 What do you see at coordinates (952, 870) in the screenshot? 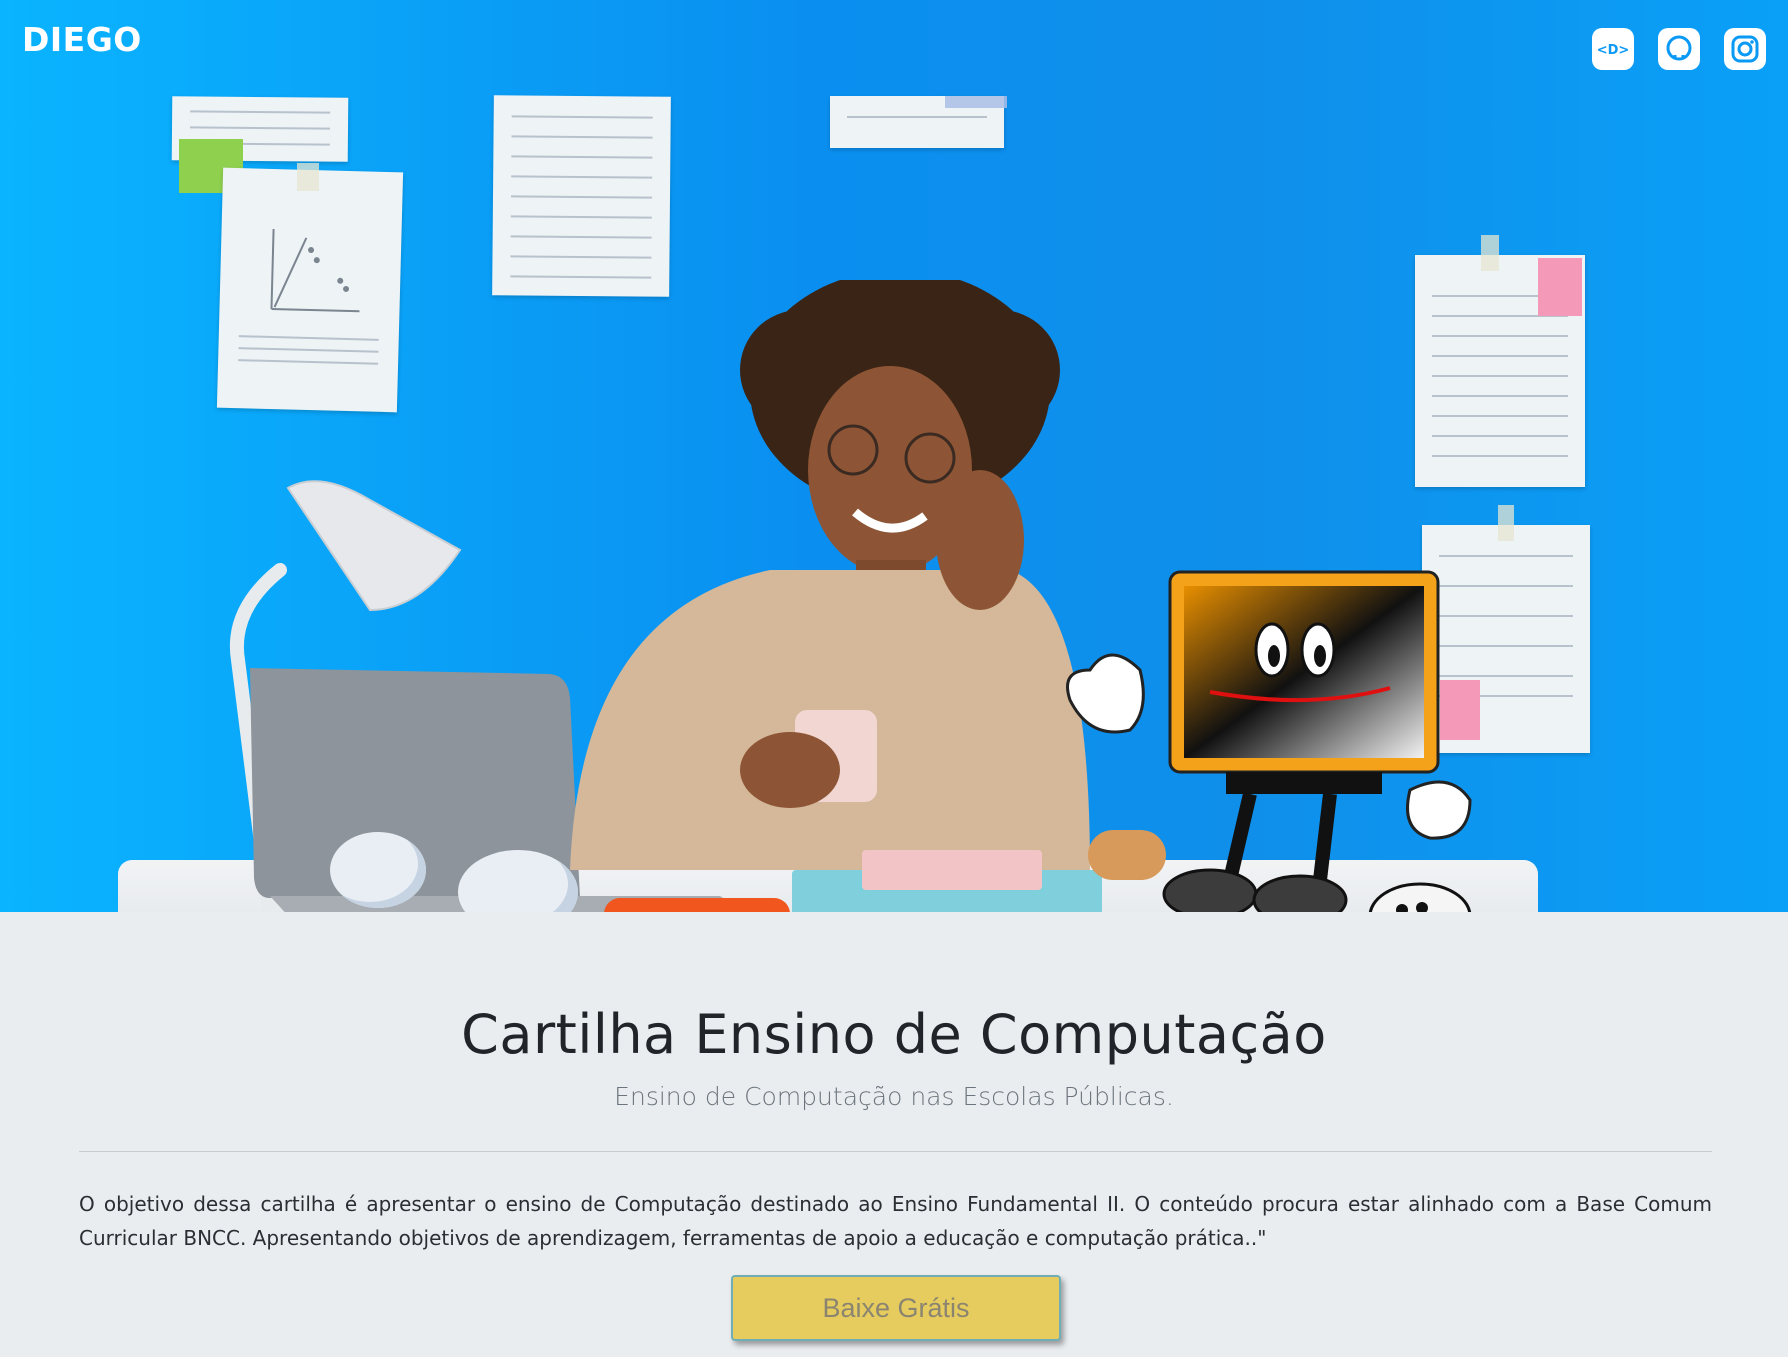
I see `book-stack` at bounding box center [952, 870].